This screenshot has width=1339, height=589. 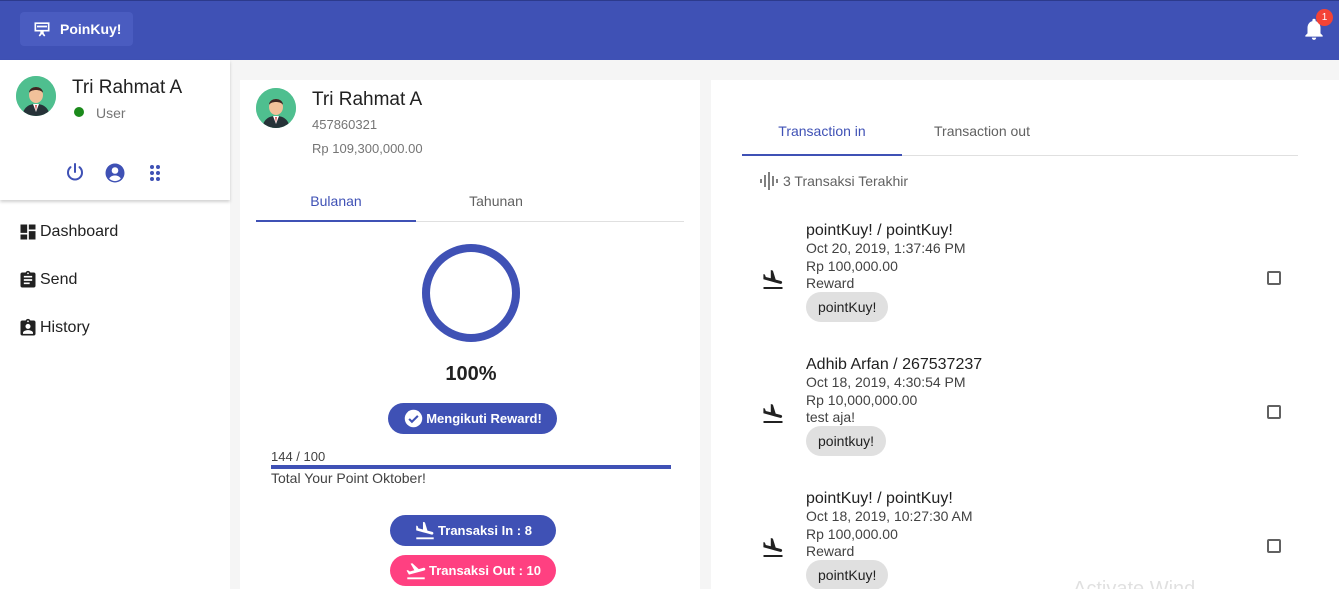 What do you see at coordinates (886, 382) in the screenshot?
I see `transaction-date: Oct 18, 2019, 4:30:54 PM` at bounding box center [886, 382].